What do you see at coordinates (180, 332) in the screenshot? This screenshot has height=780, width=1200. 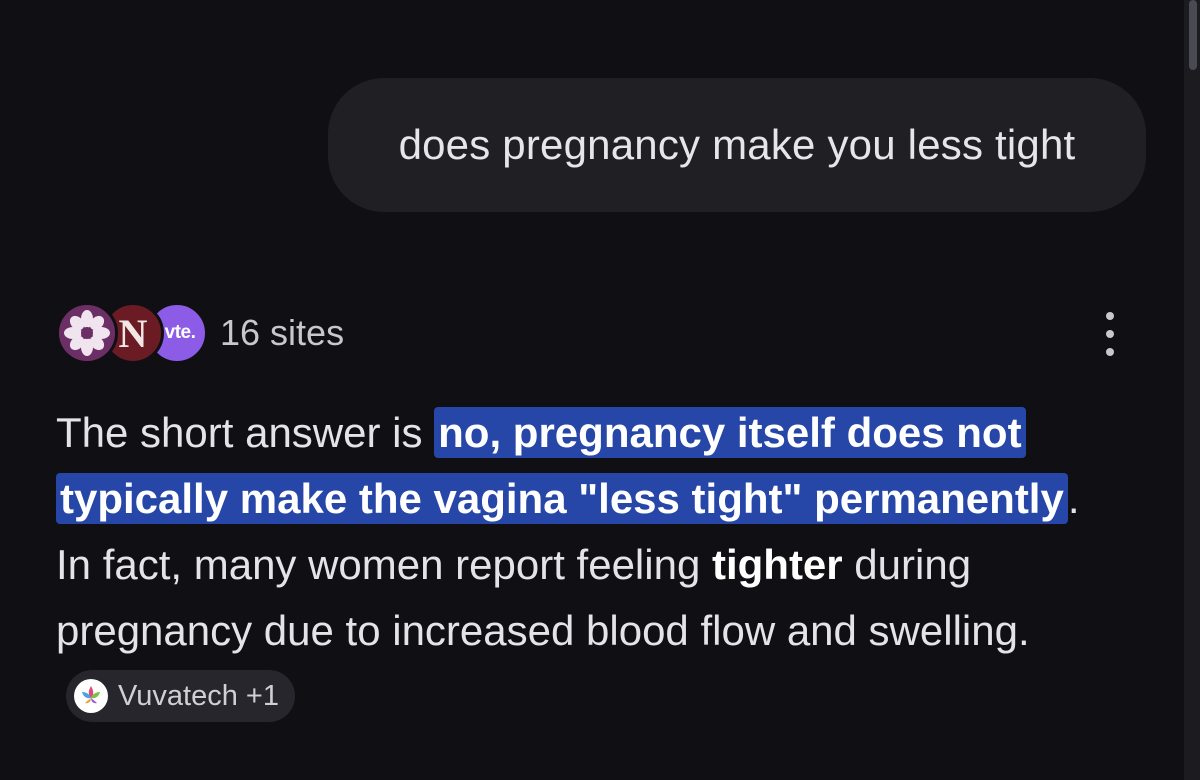 I see `vte-logo-letters: vte.` at bounding box center [180, 332].